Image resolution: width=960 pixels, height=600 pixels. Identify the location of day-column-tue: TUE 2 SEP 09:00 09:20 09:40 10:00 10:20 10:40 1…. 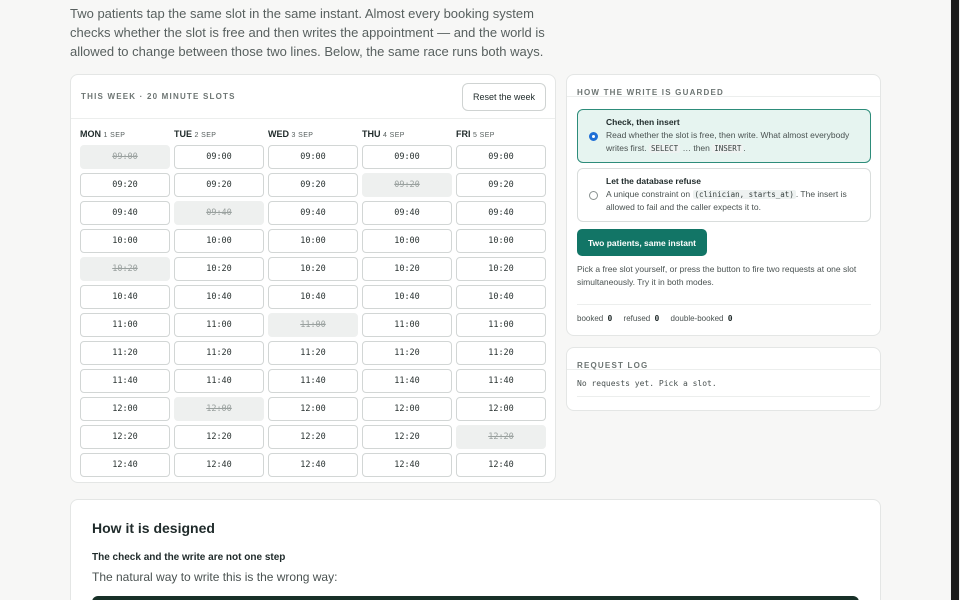
(219, 302).